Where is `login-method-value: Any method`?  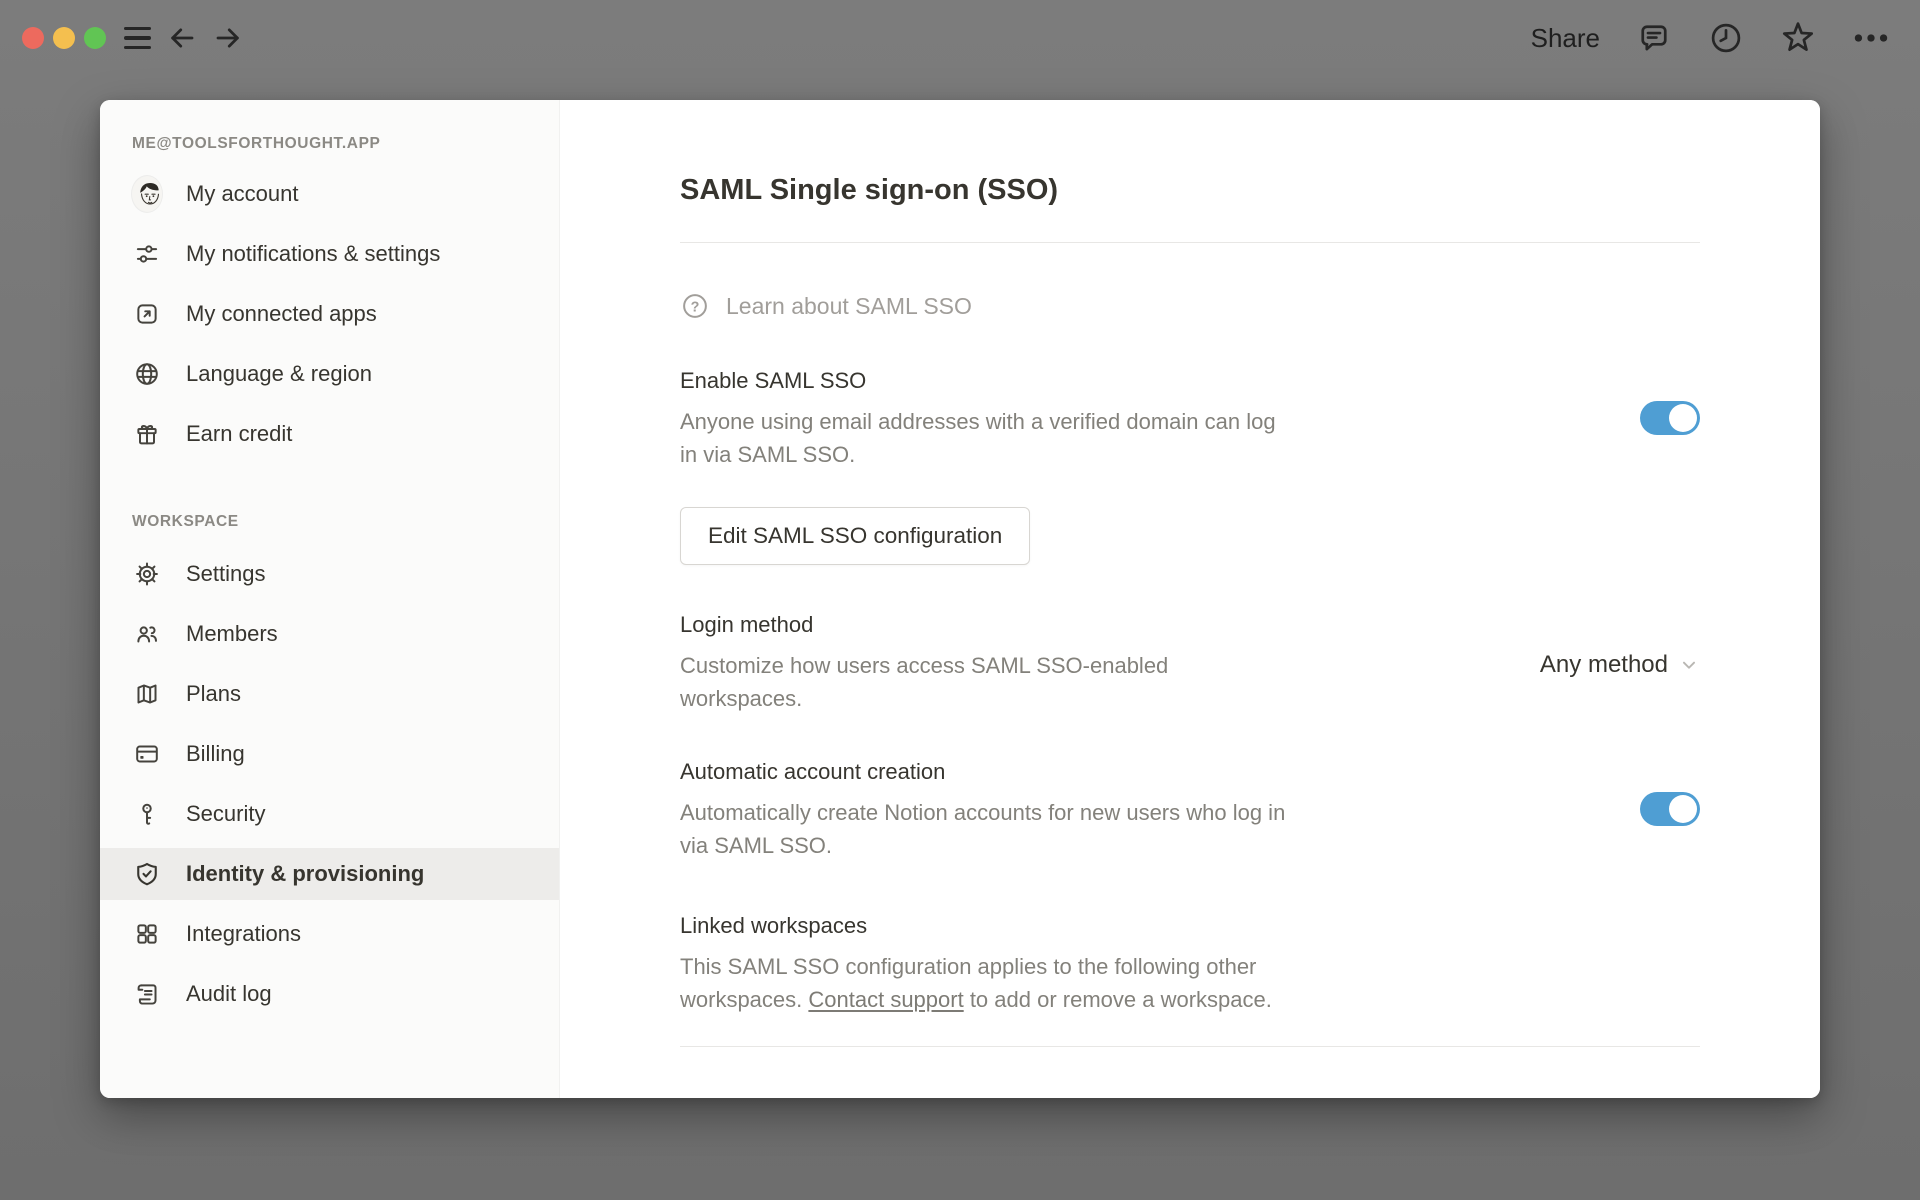 login-method-value: Any method is located at coordinates (1603, 664).